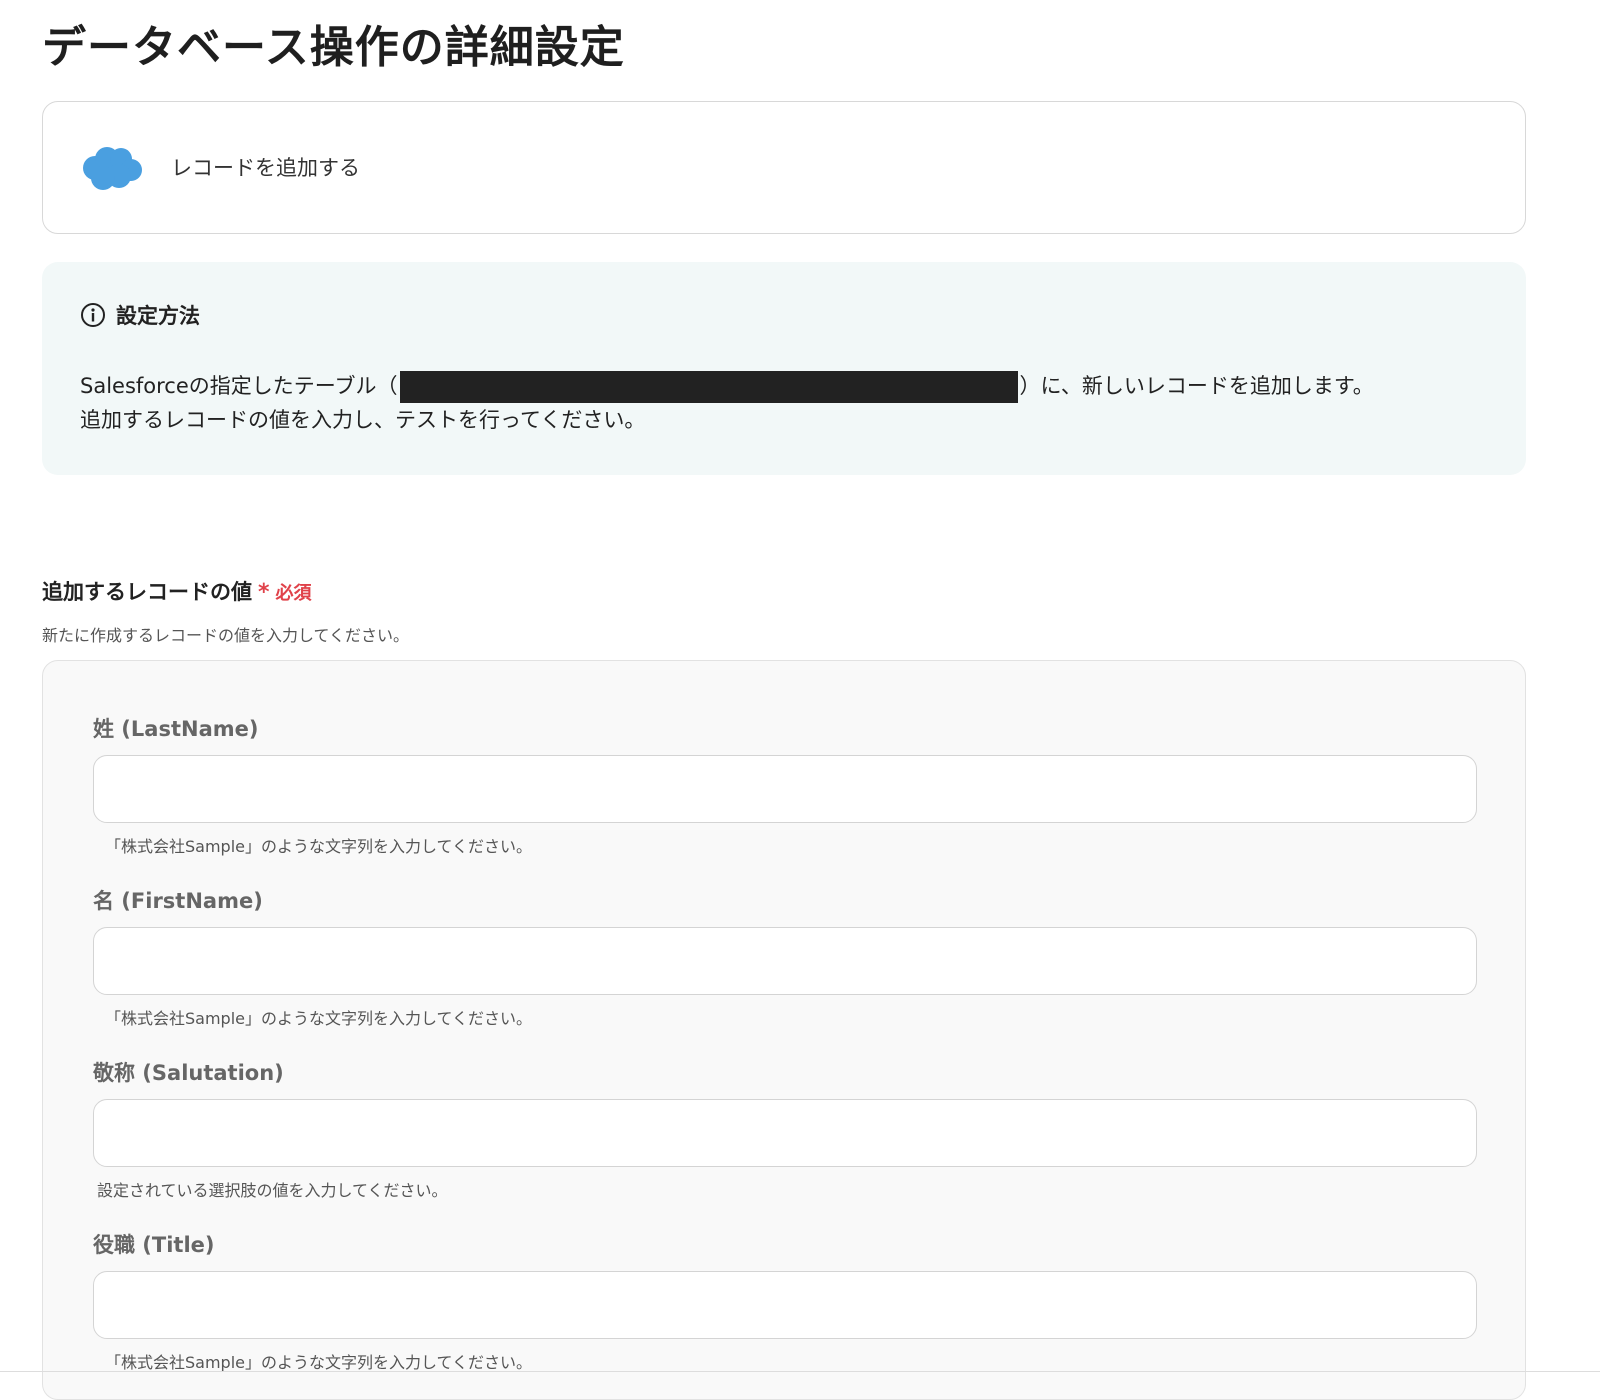 The width and height of the screenshot is (1600, 1400). What do you see at coordinates (226, 635) in the screenshot?
I see `section-description: 新たに作成するレコードの値を入力してください。` at bounding box center [226, 635].